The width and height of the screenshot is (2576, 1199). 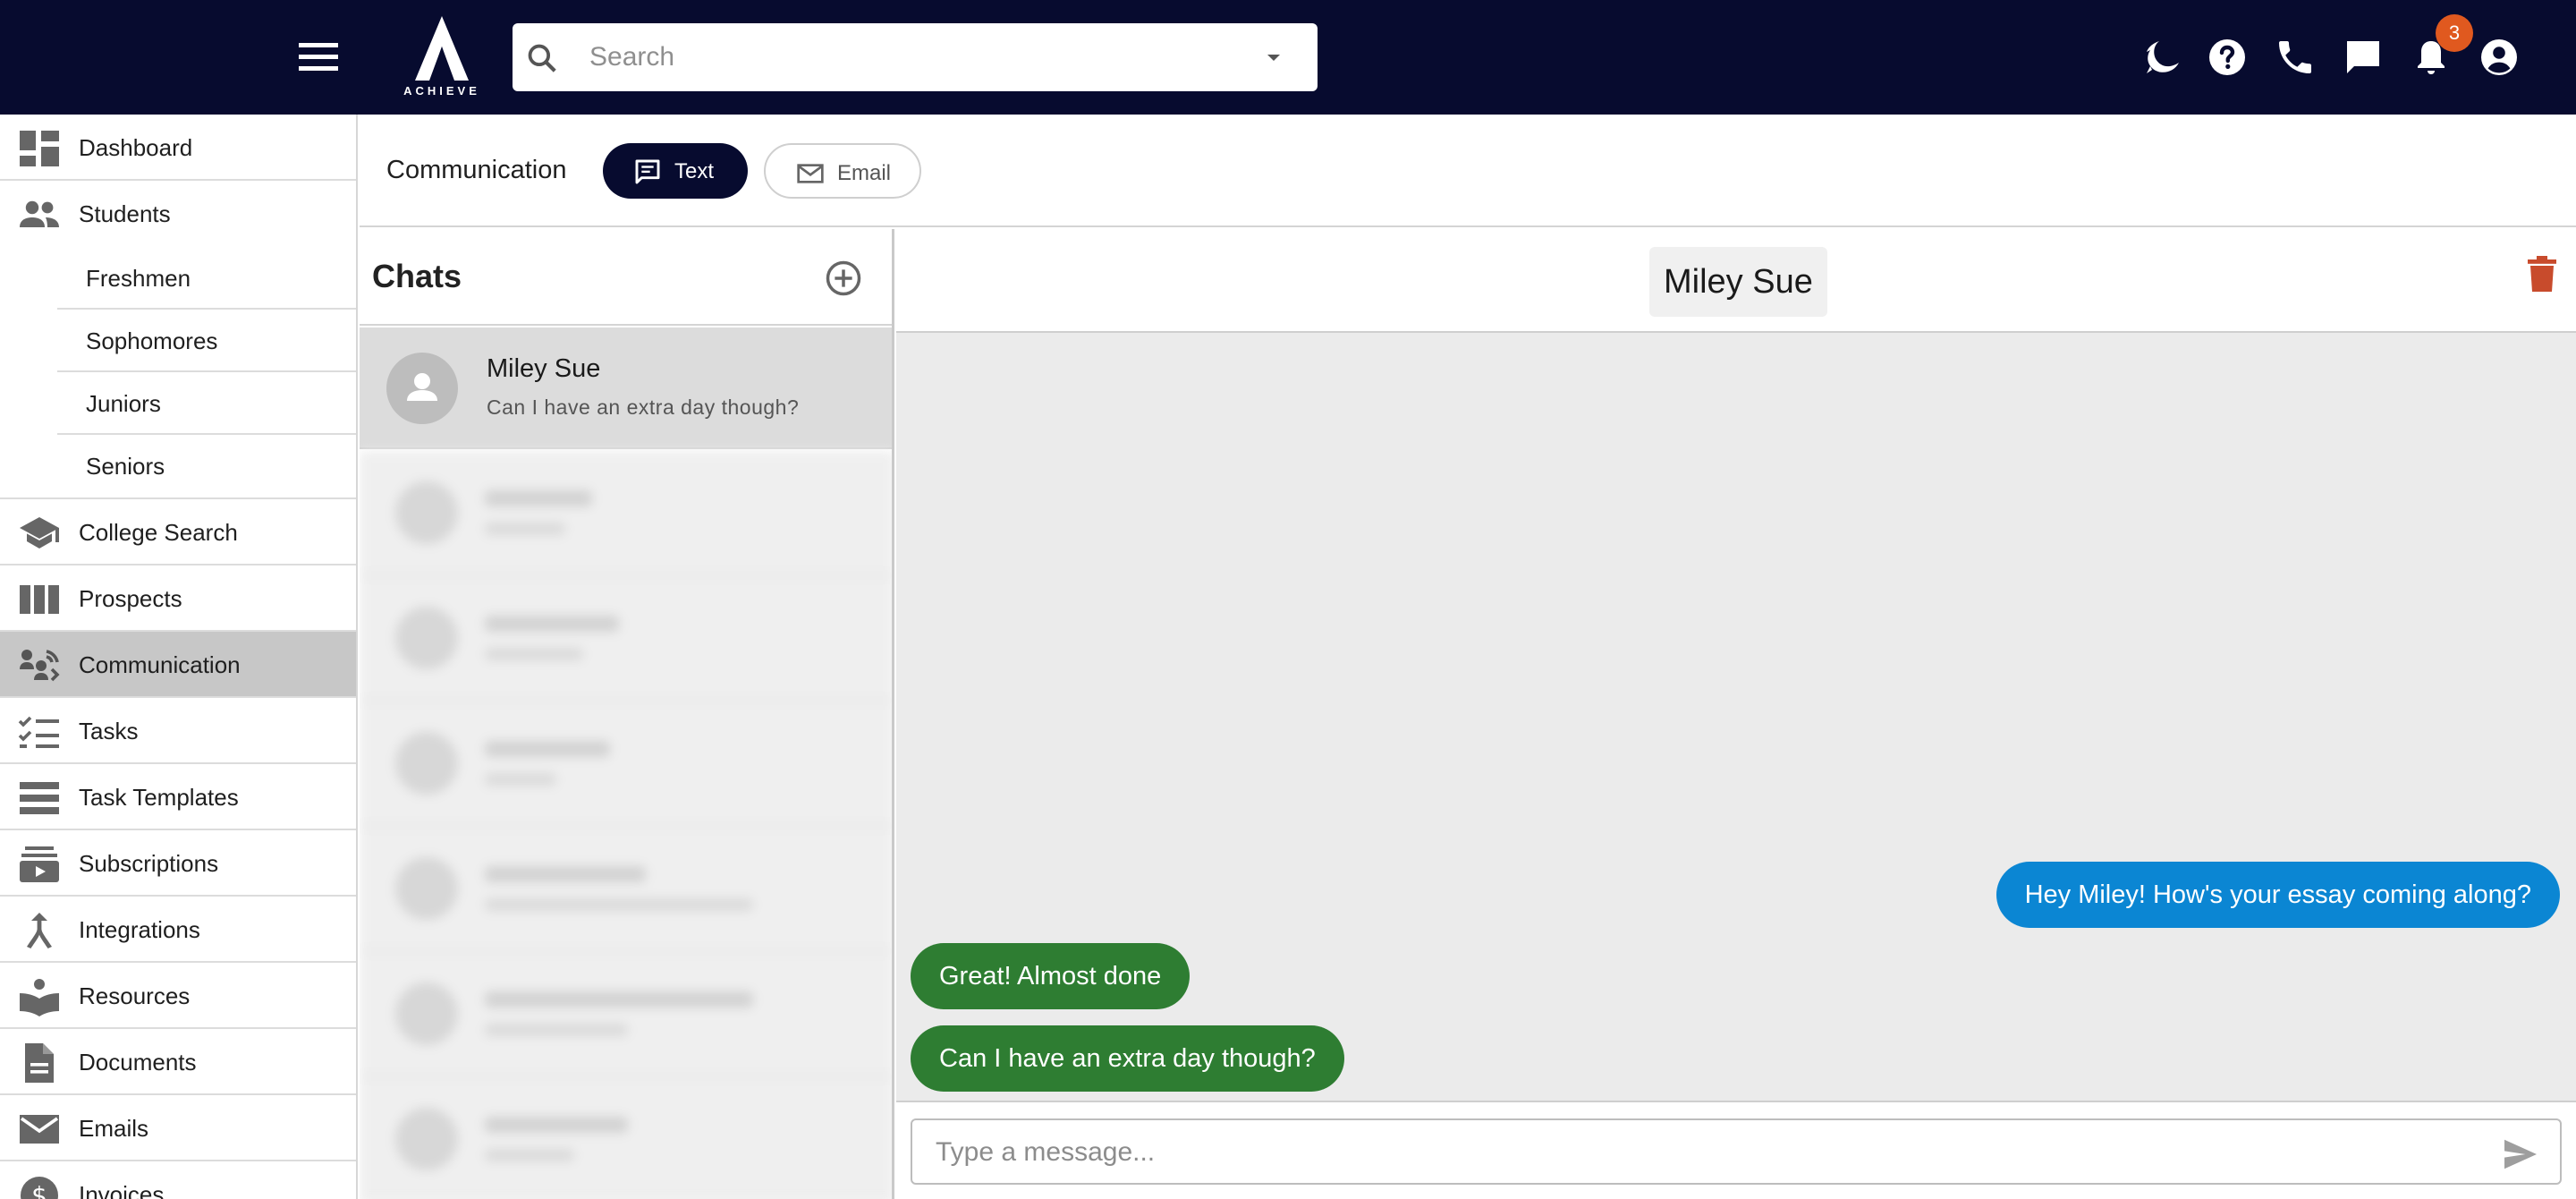 I want to click on sidebar-item-prospects: Prospects, so click(x=178, y=598).